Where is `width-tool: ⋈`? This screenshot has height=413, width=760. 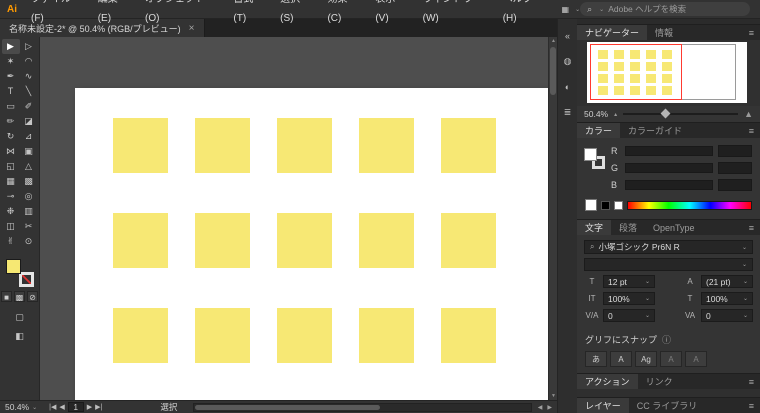 width-tool: ⋈ is located at coordinates (11, 151).